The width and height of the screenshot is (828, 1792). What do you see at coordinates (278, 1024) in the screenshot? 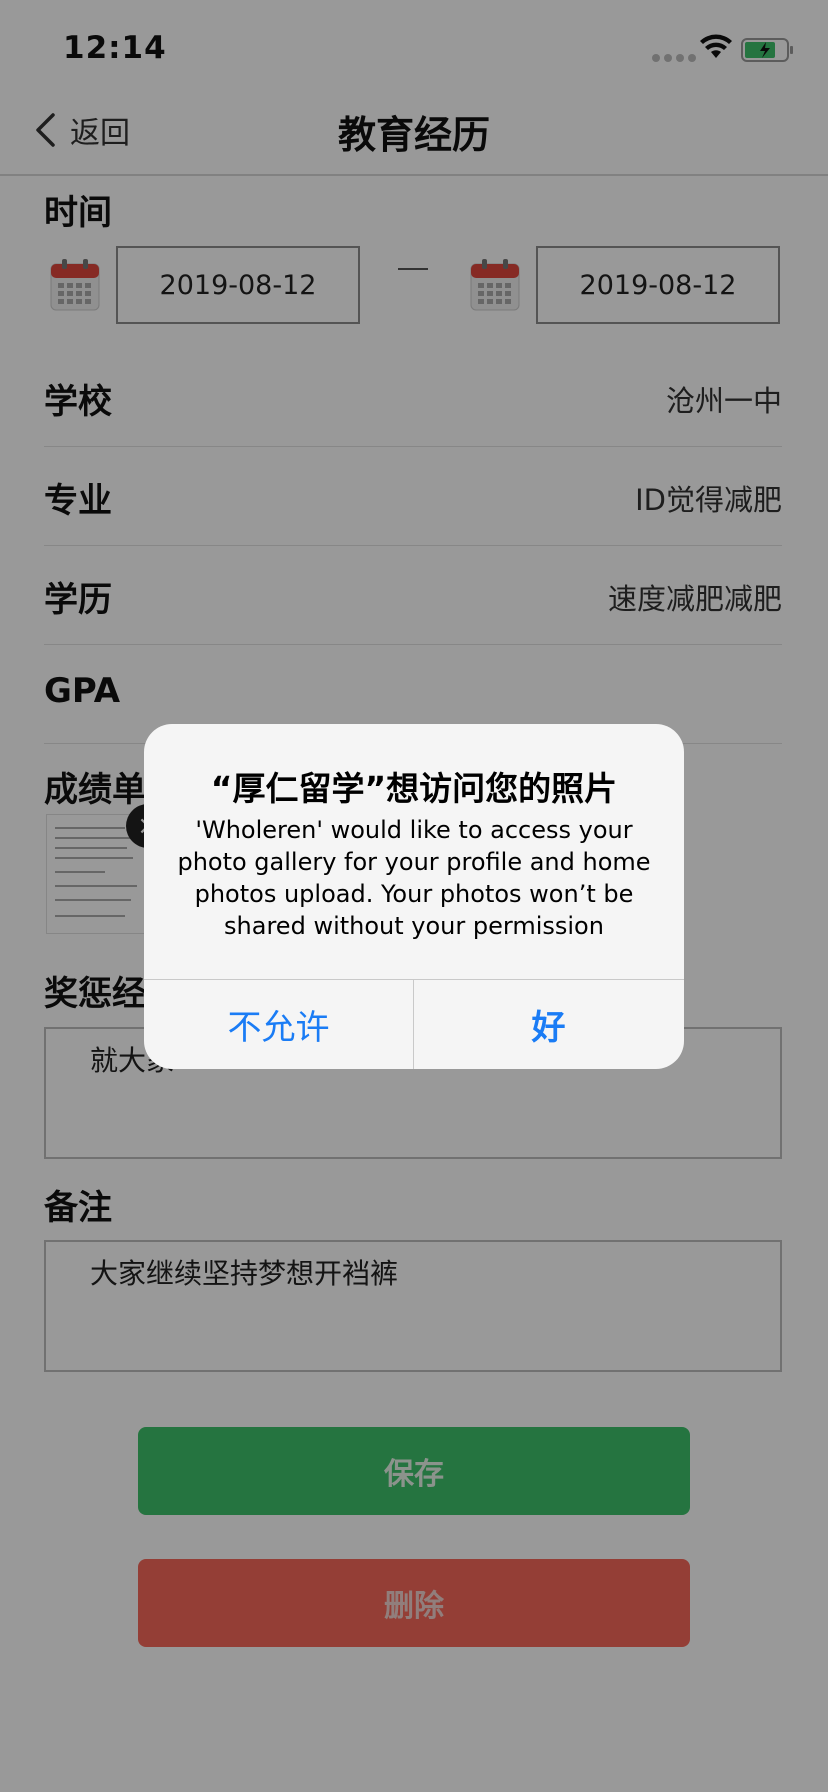
I see `deny-button: 不允许` at bounding box center [278, 1024].